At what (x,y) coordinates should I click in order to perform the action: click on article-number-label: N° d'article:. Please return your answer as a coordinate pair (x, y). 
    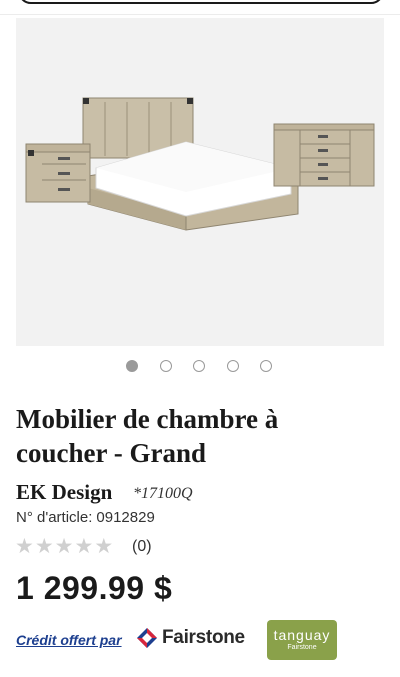
    Looking at the image, I should click on (54, 517).